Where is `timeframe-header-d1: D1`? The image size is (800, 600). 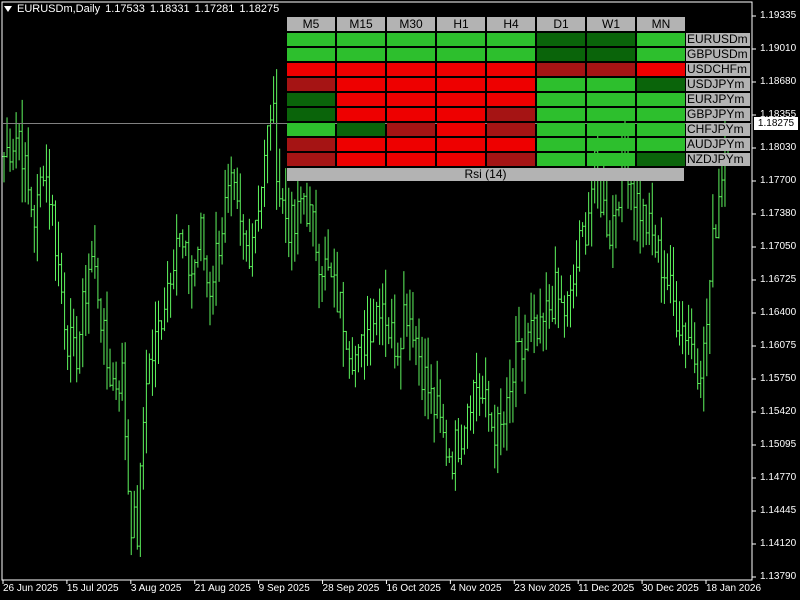
timeframe-header-d1: D1 is located at coordinates (561, 24).